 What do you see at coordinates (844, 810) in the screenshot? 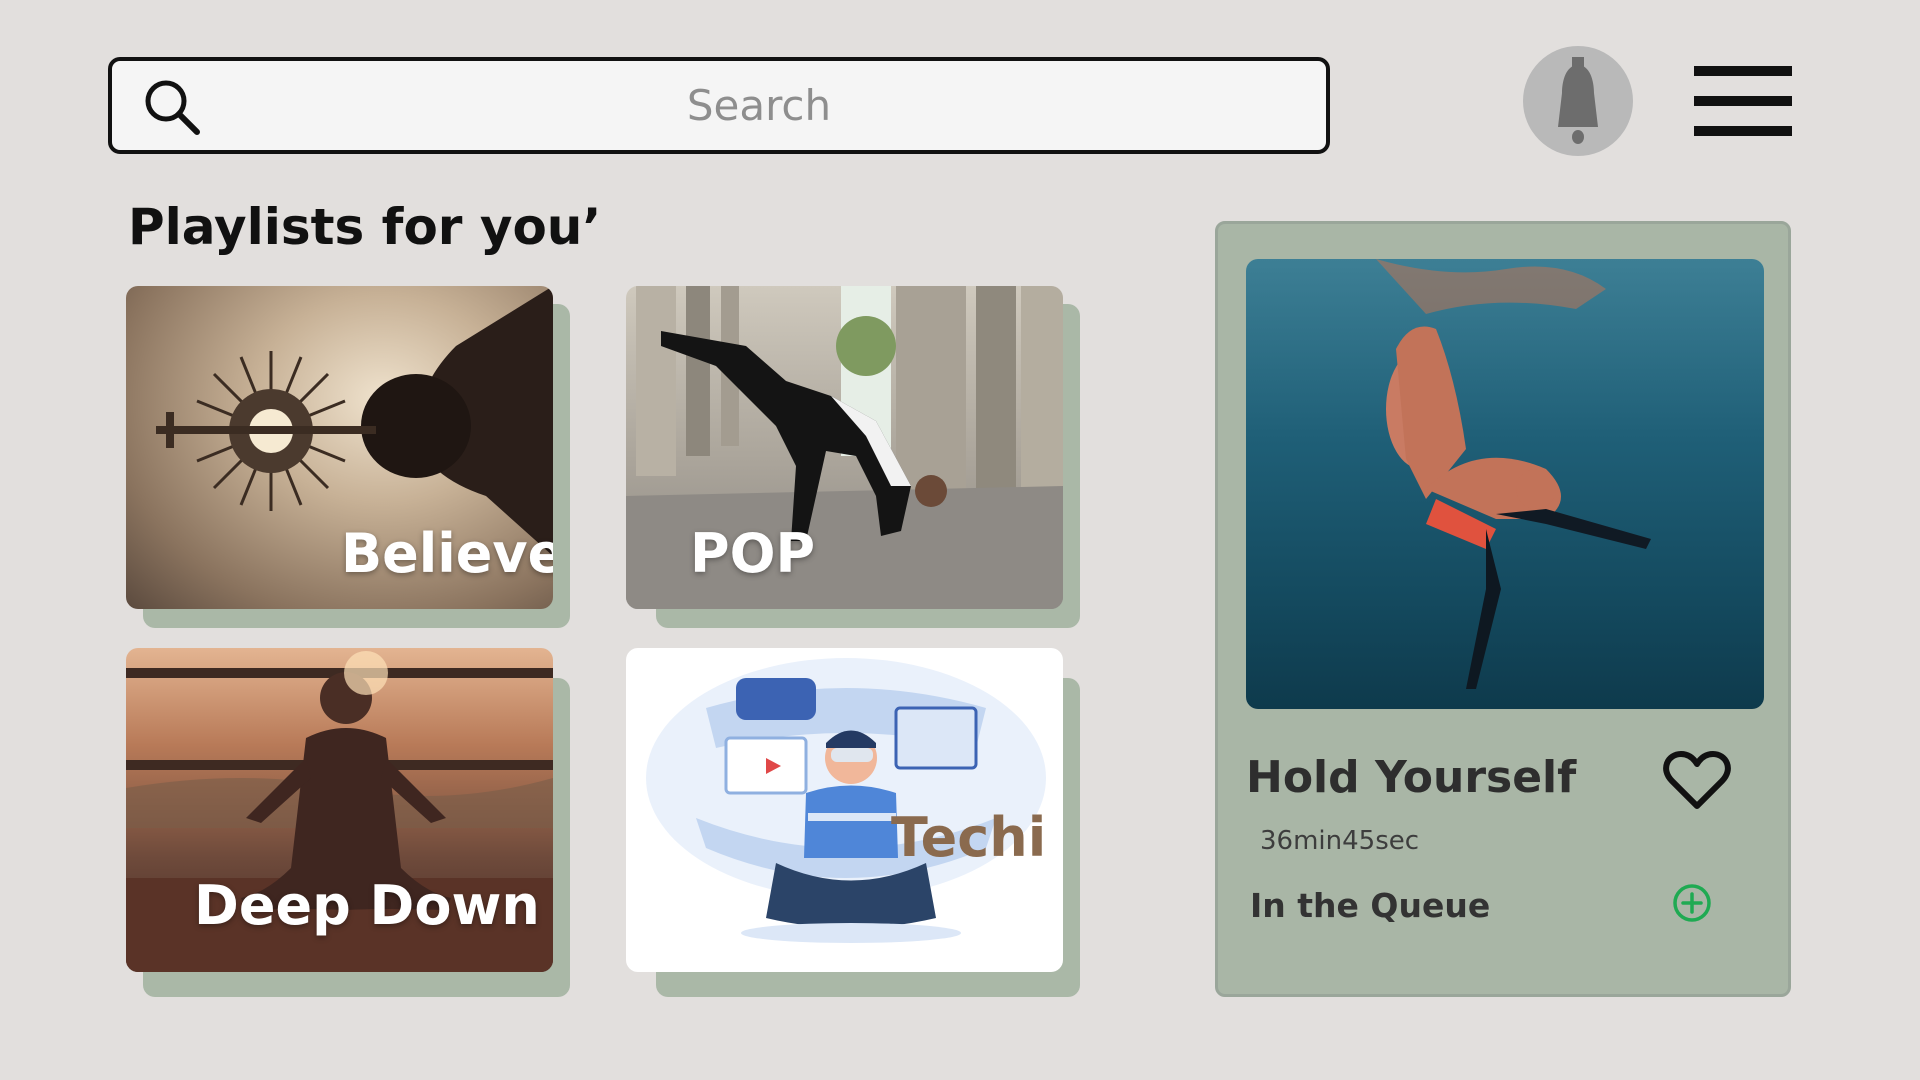
I see `vr-tech-illustration: Techi` at bounding box center [844, 810].